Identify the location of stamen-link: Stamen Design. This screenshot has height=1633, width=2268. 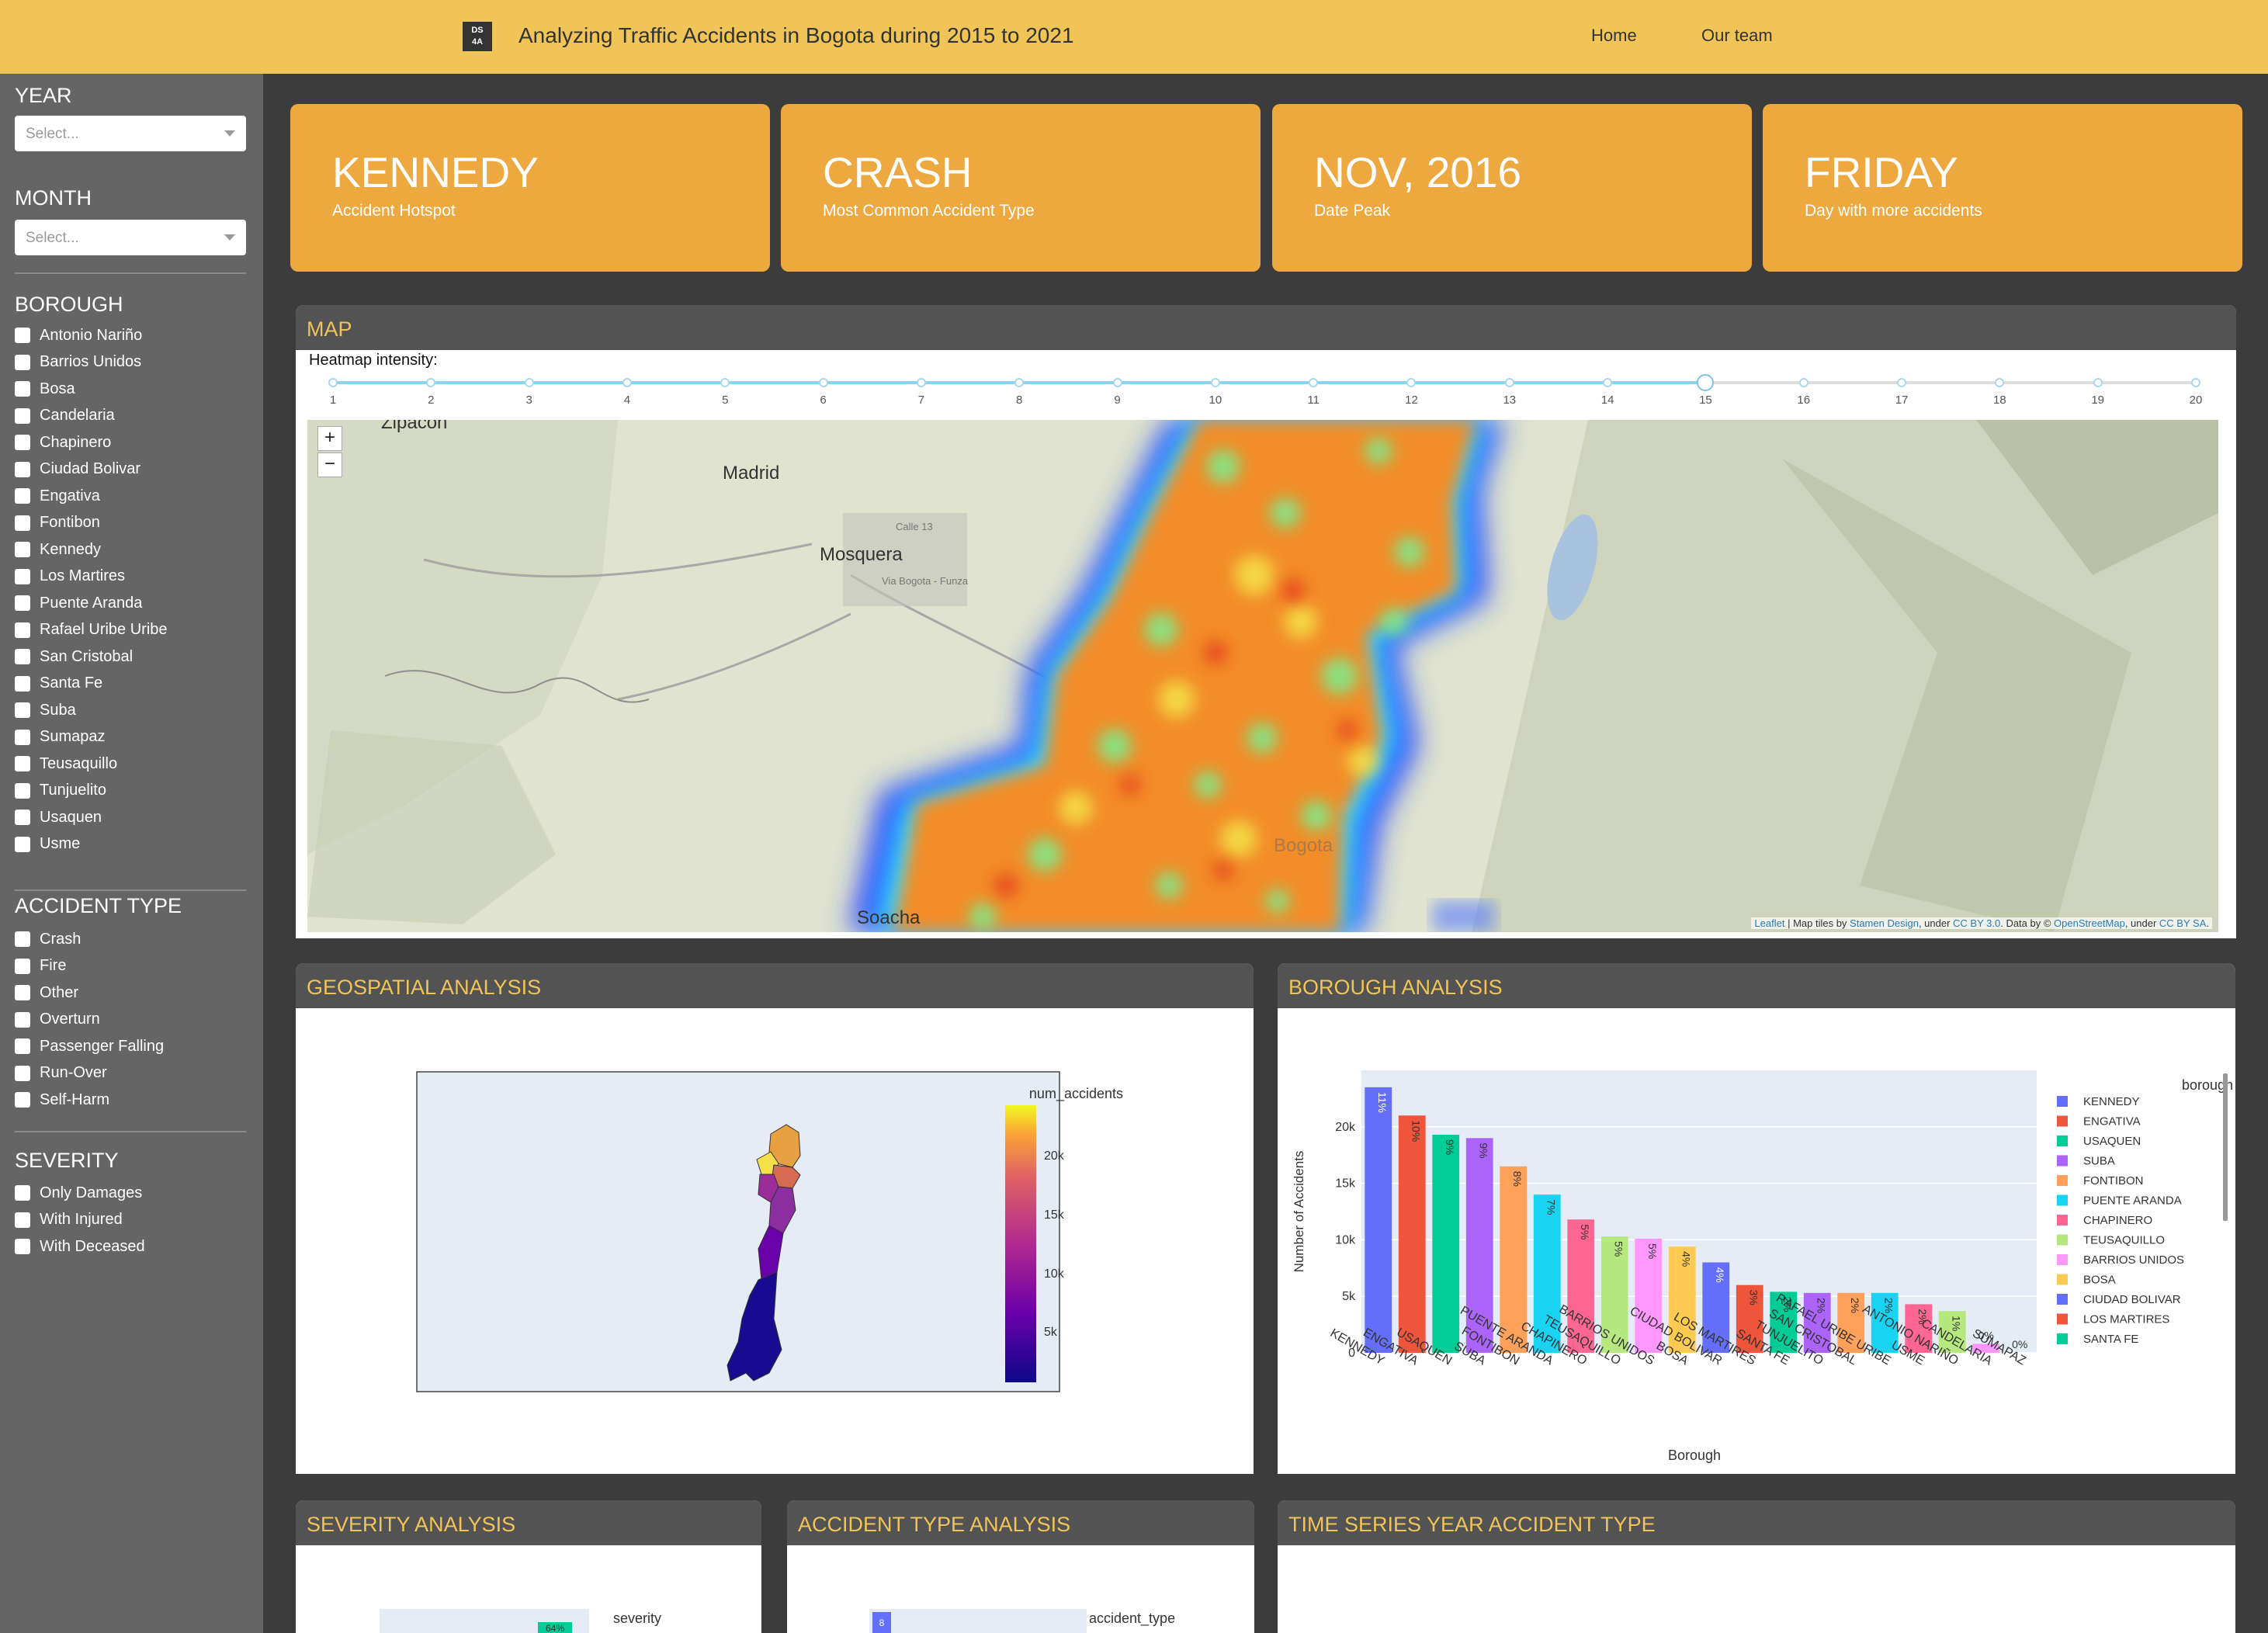
(1884, 923).